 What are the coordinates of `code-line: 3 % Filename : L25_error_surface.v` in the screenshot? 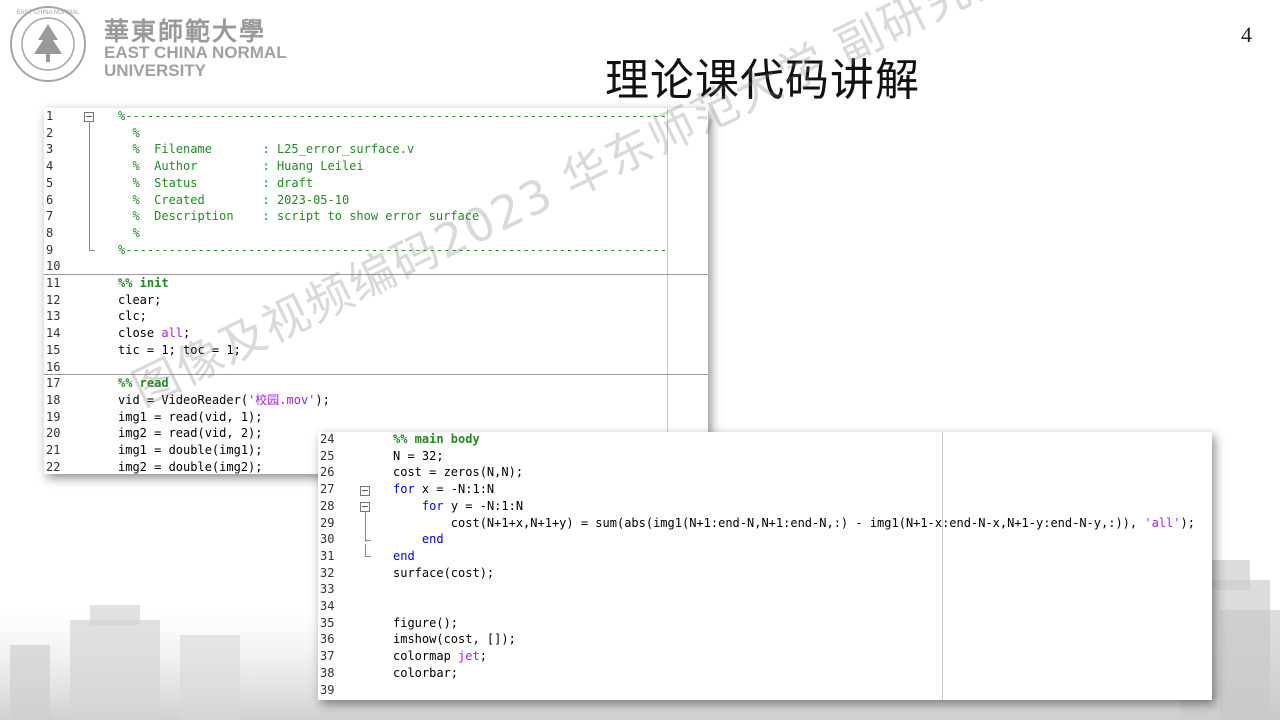 It's located at (376, 149).